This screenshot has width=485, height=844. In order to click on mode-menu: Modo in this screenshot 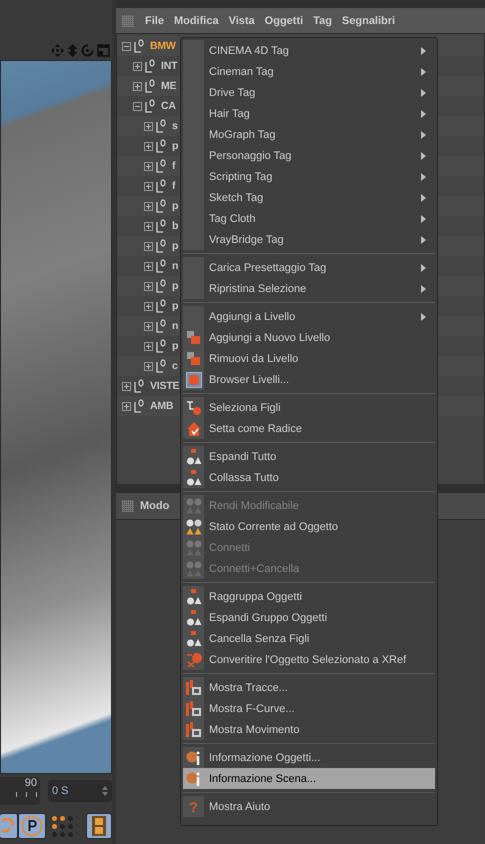, I will do `click(155, 506)`.